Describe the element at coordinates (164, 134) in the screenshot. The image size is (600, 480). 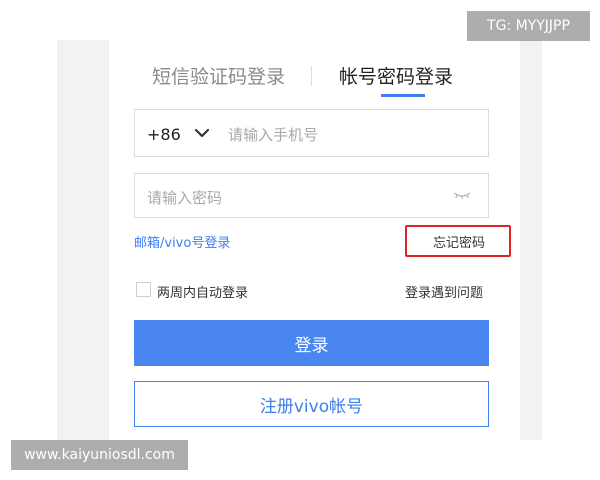
I see `country-code-select: +86` at that location.